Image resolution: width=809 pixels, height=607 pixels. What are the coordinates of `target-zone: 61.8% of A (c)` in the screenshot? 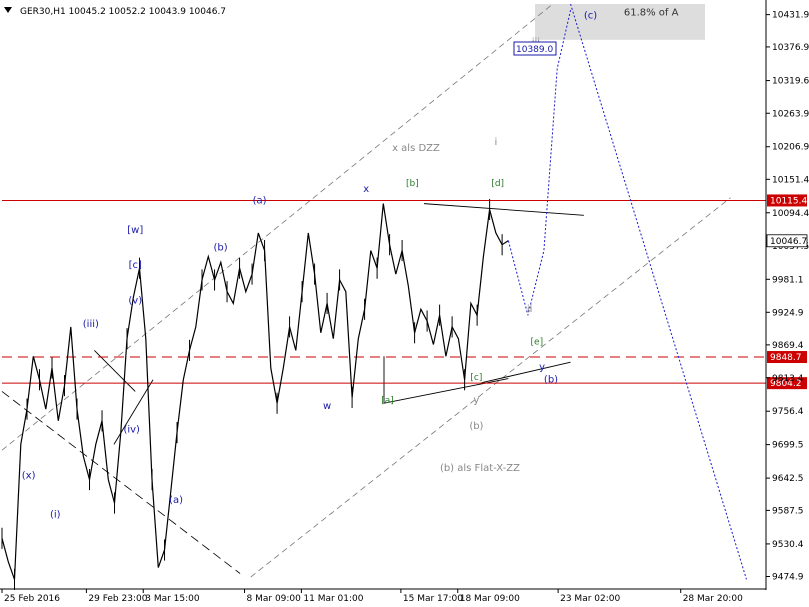 It's located at (620, 22).